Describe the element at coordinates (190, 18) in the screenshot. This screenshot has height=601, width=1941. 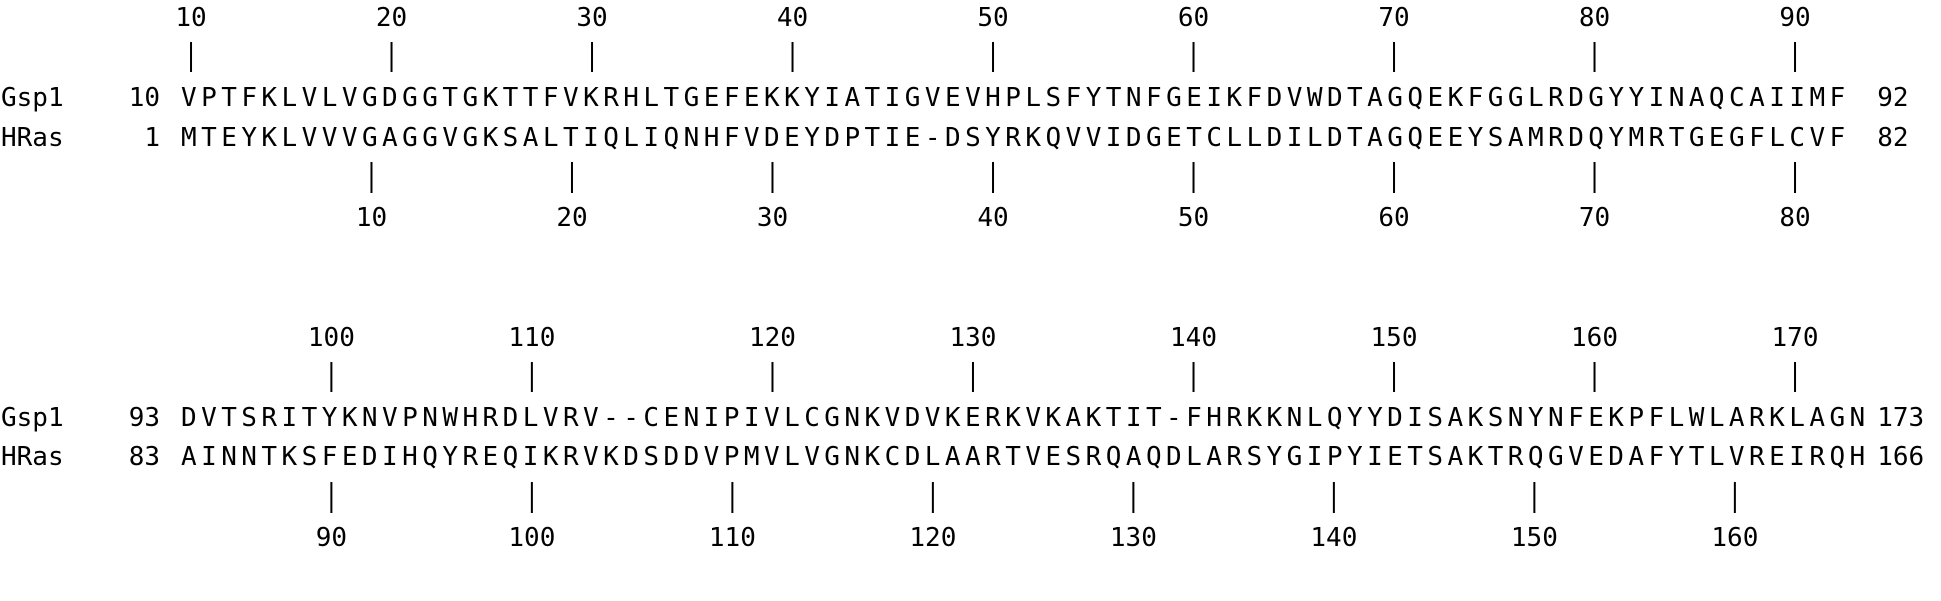
I see `top-ruler-position-label: 10` at that location.